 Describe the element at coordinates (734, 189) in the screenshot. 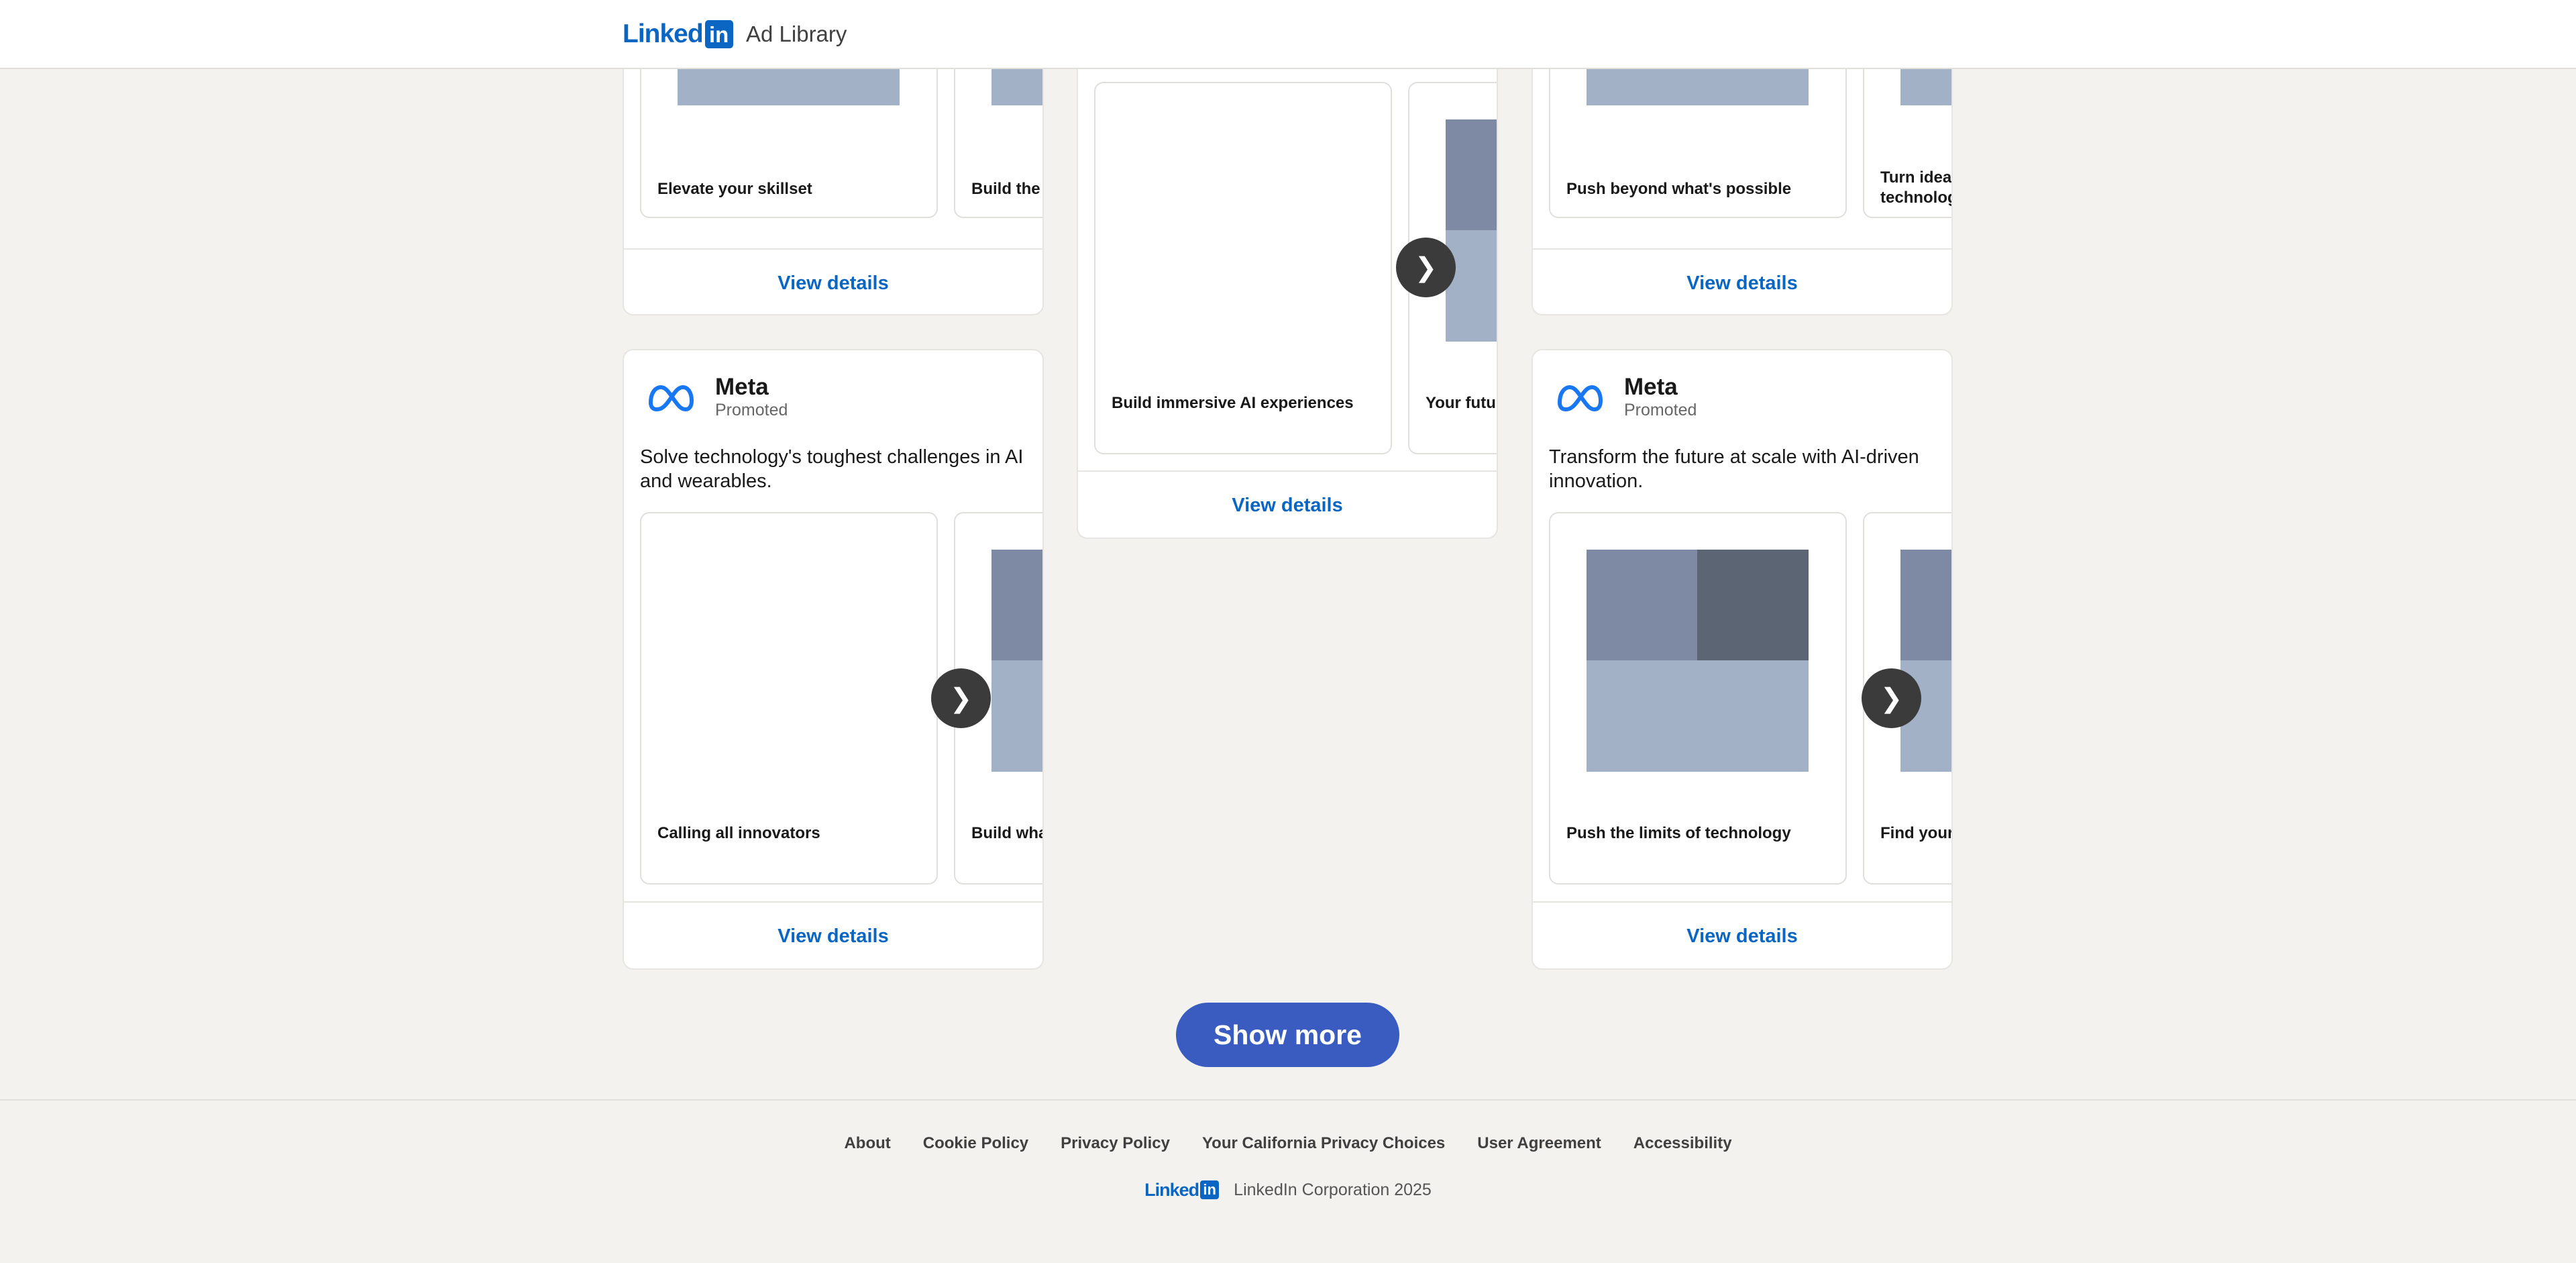

I see `slide-title: Elevate your skillset` at that location.